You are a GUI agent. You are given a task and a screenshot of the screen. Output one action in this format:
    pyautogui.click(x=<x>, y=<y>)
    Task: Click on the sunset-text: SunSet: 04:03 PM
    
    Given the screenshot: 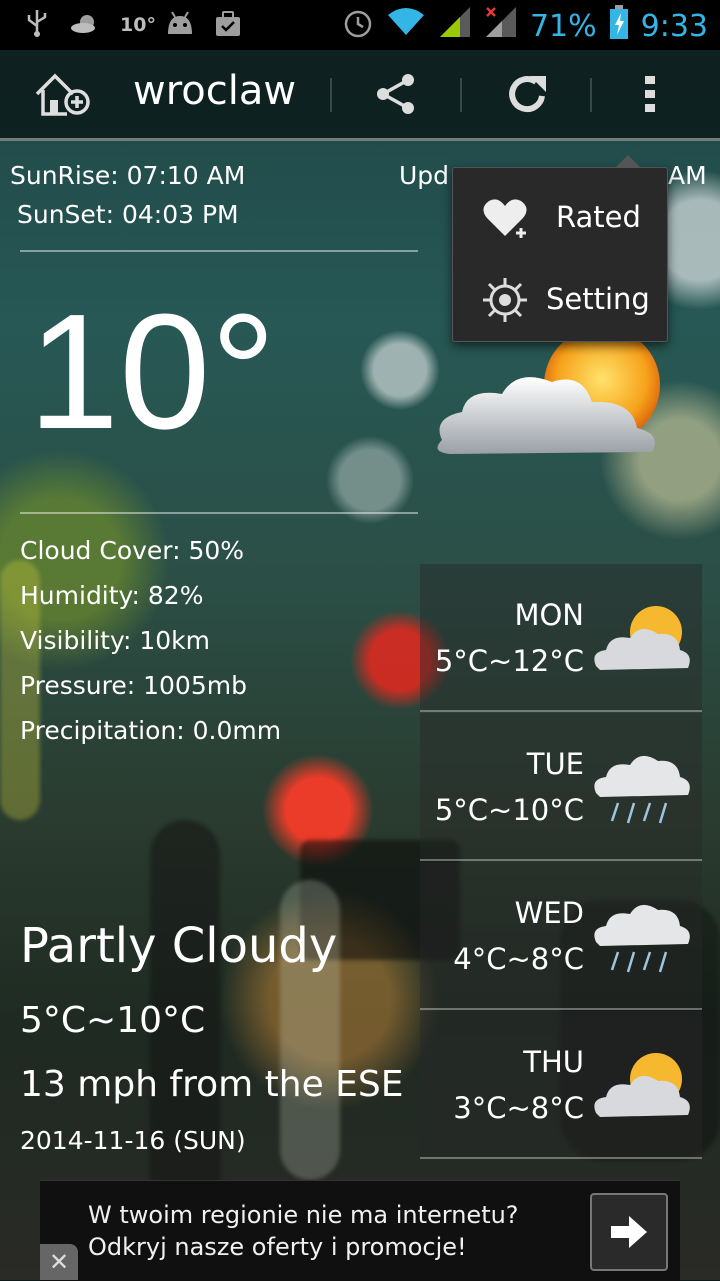 What is the action you would take?
    pyautogui.click(x=128, y=214)
    